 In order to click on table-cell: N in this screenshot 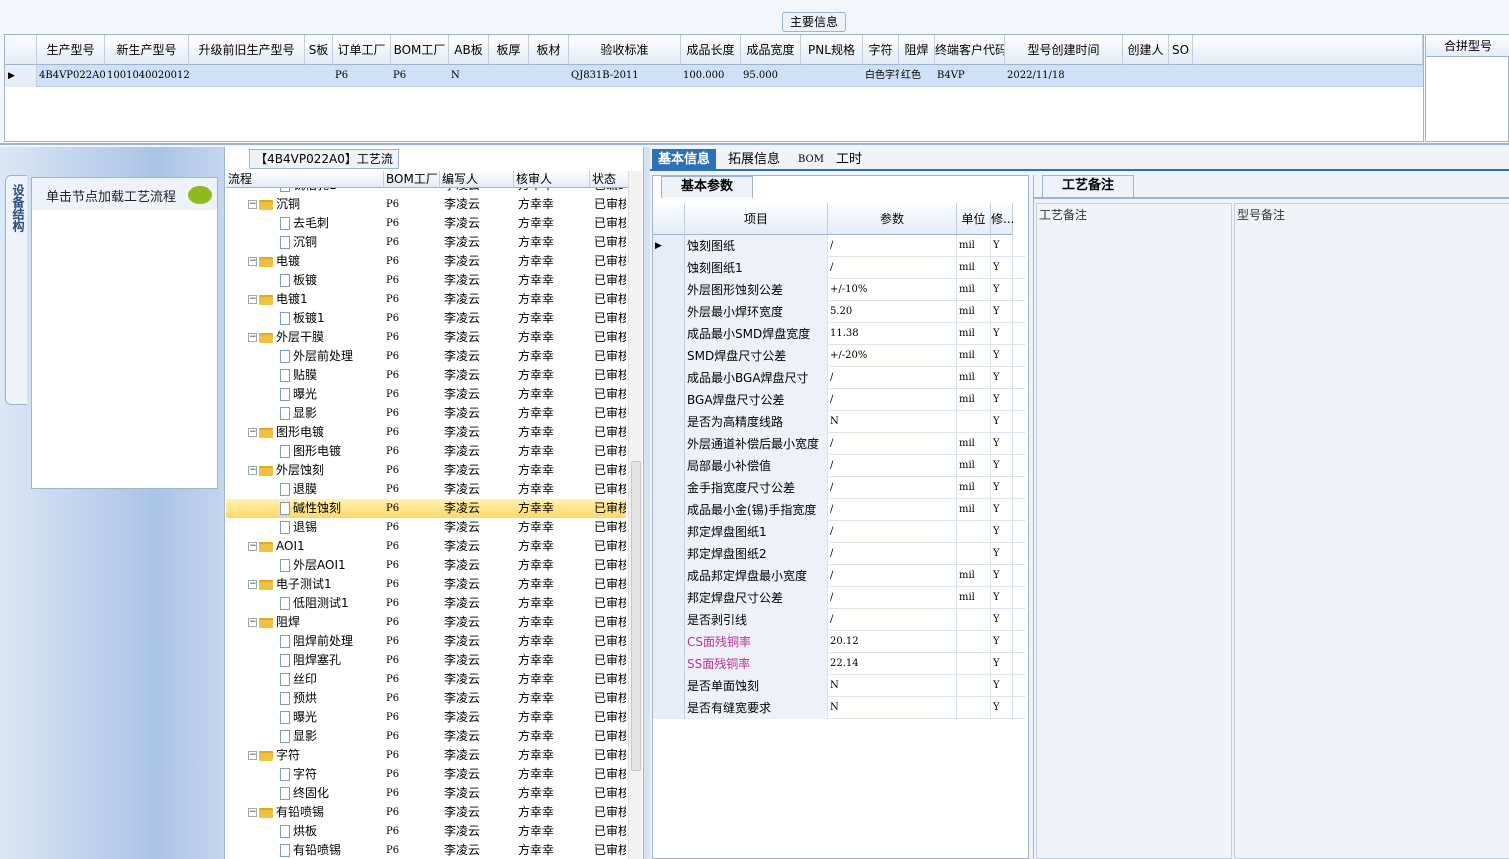, I will do `click(469, 76)`.